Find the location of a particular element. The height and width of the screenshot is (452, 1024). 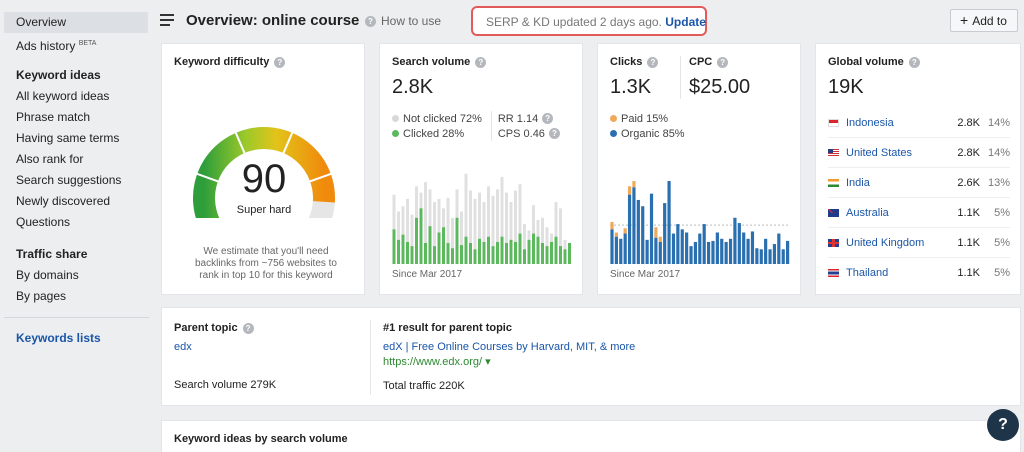

sidebar-item-ads-history: Ads history BETA is located at coordinates (76, 43).